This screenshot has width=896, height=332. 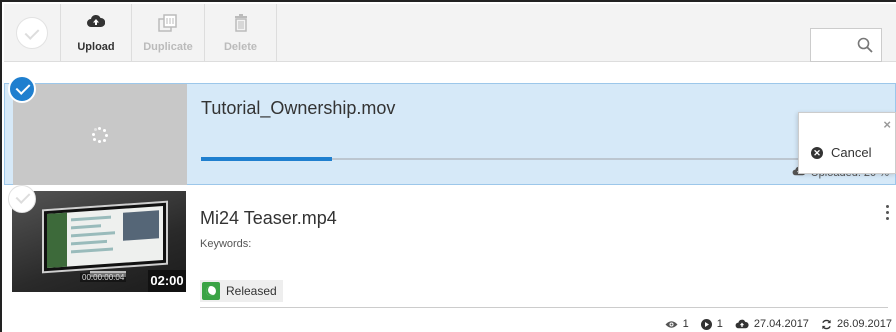 I want to click on trash-icon, so click(x=240, y=24).